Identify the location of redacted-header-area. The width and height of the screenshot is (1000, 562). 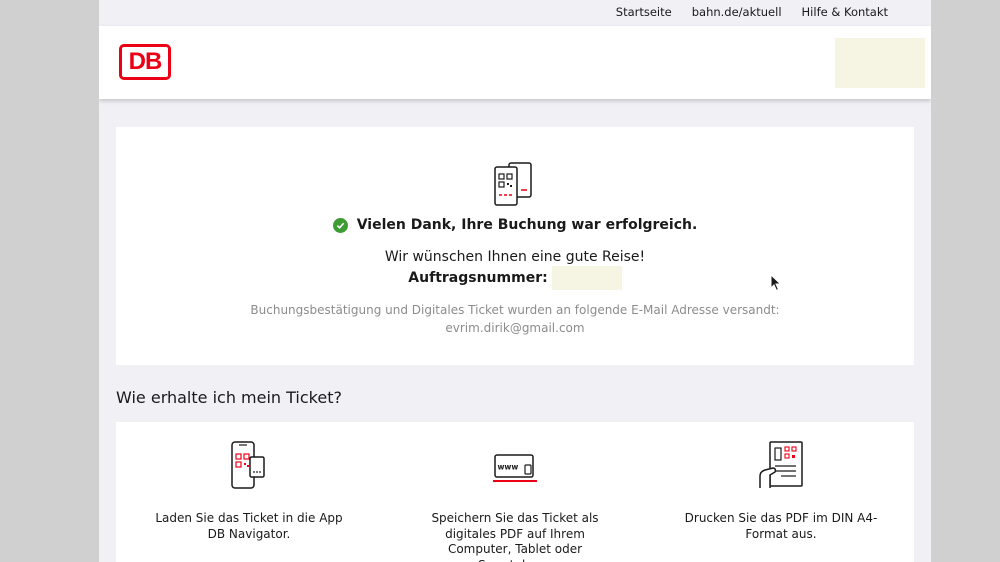
(880, 63).